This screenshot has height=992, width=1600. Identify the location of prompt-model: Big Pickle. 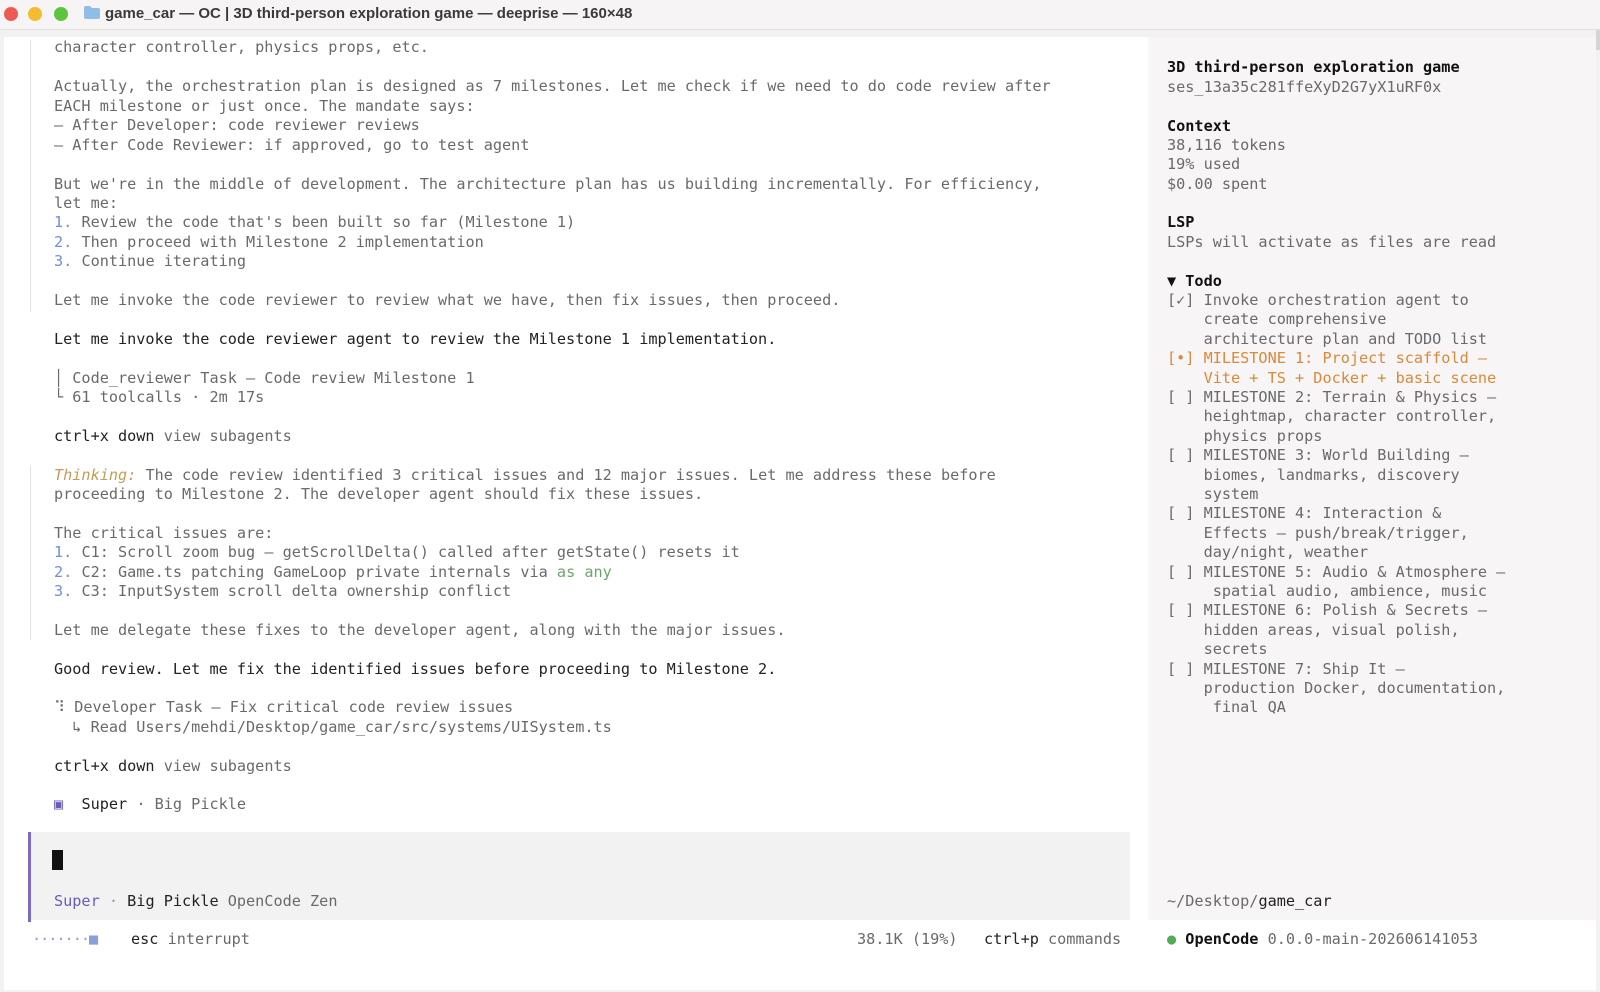
(172, 901).